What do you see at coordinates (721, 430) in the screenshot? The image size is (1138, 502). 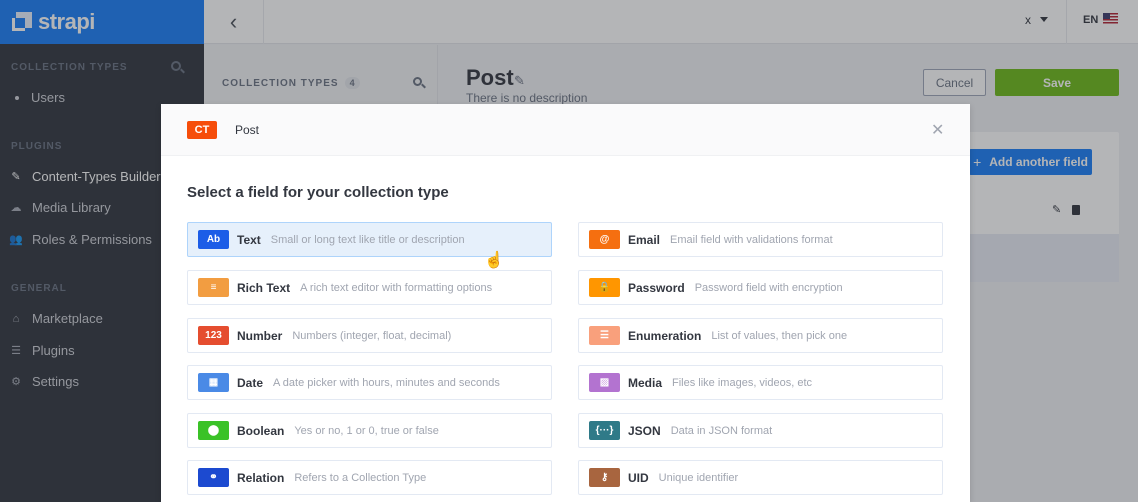 I see `field-description: Data in JSON format` at bounding box center [721, 430].